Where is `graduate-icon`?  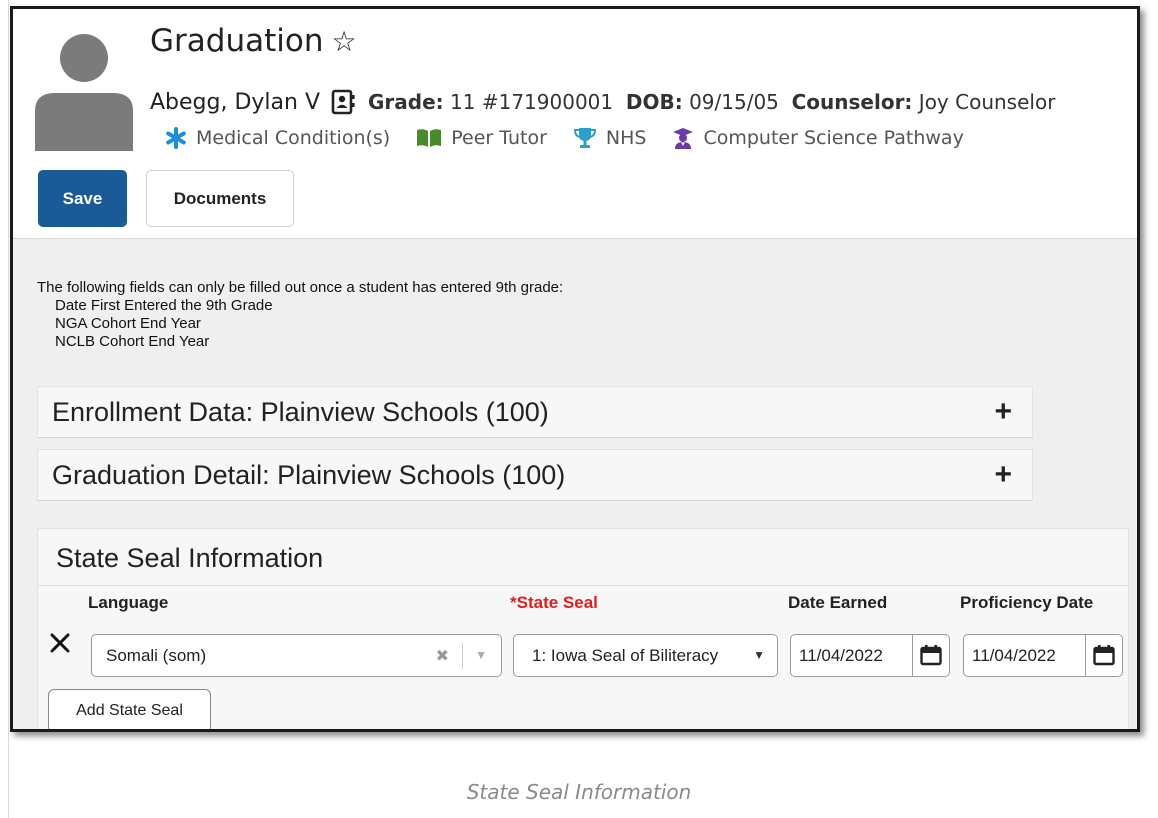
graduate-icon is located at coordinates (683, 138).